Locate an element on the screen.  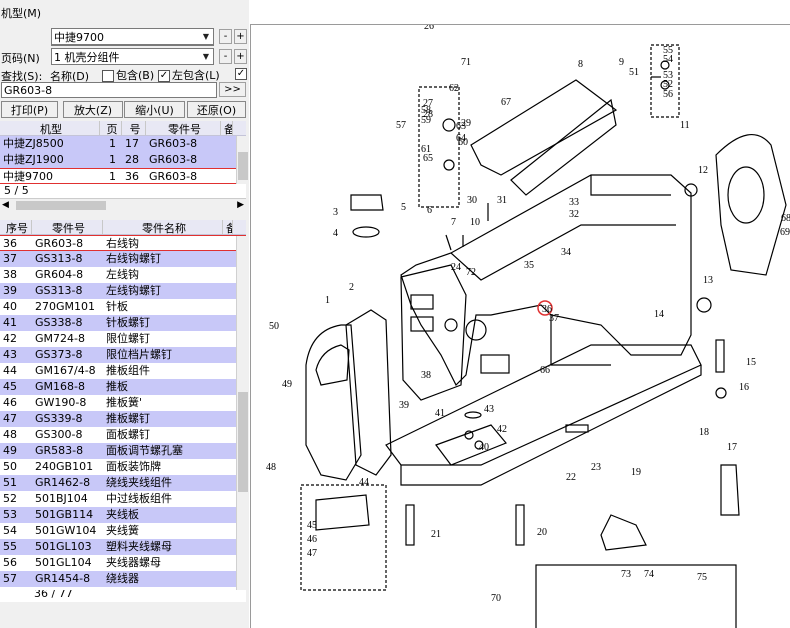
model-select: 中捷9700 ▼ is located at coordinates (132, 36).